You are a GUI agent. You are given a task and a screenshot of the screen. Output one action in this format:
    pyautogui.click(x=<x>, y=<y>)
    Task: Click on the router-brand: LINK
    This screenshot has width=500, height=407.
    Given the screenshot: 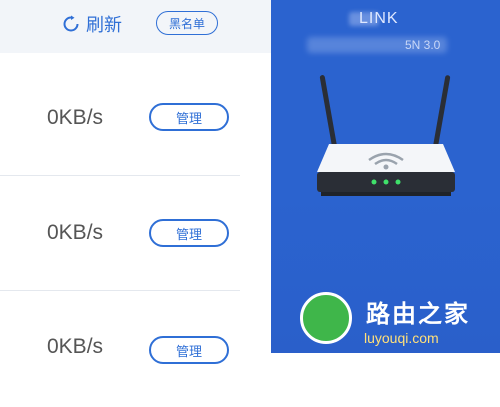 What is the action you would take?
    pyautogui.click(x=379, y=18)
    